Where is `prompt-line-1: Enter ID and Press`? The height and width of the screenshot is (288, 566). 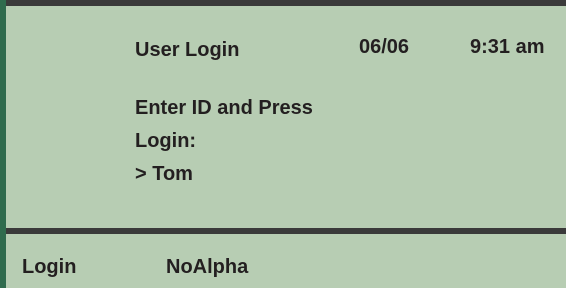 prompt-line-1: Enter ID and Press is located at coordinates (224, 108).